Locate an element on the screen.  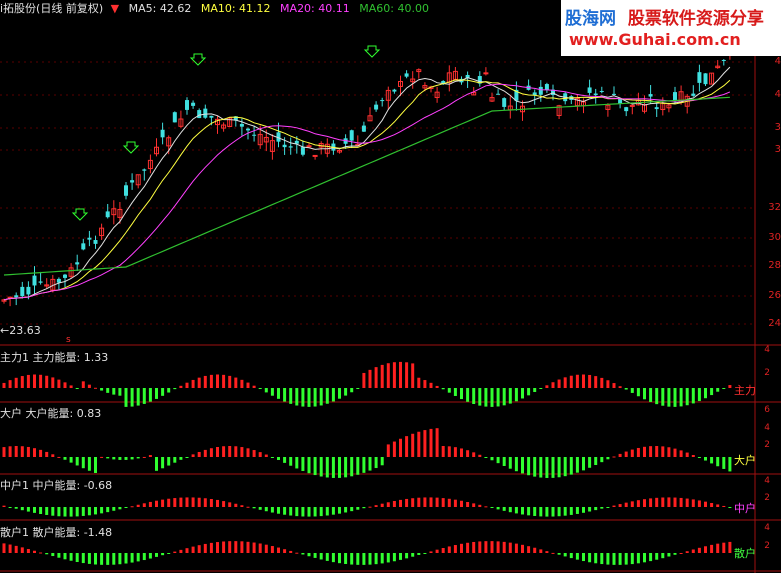
panel1-label: 主力1 主力能量: 1.33 is located at coordinates (54, 357).